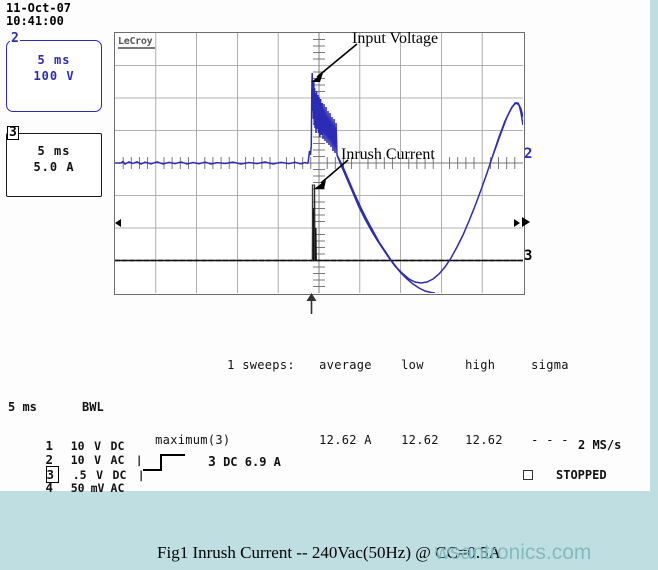 The image size is (658, 570). What do you see at coordinates (39, 8) in the screenshot?
I see `scope-date: 11-Oct-07` at bounding box center [39, 8].